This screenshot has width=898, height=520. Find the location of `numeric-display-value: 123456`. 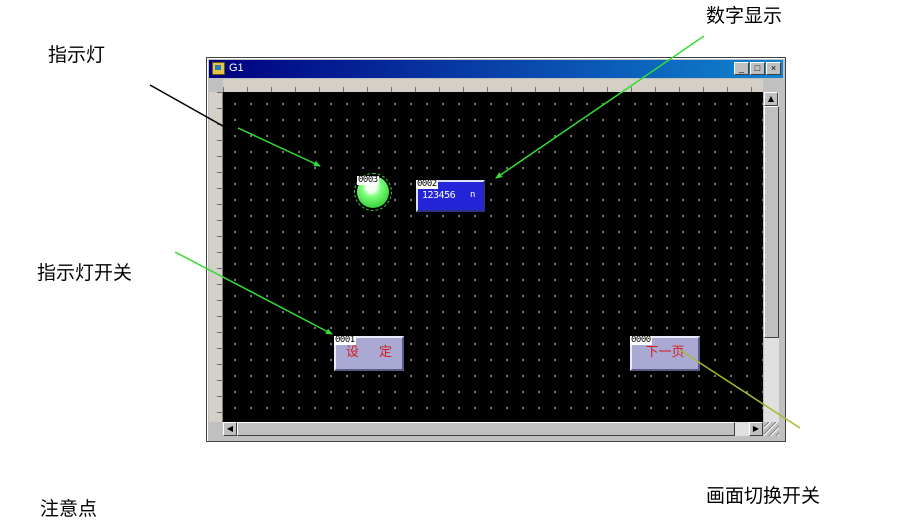

numeric-display-value: 123456 is located at coordinates (439, 195).